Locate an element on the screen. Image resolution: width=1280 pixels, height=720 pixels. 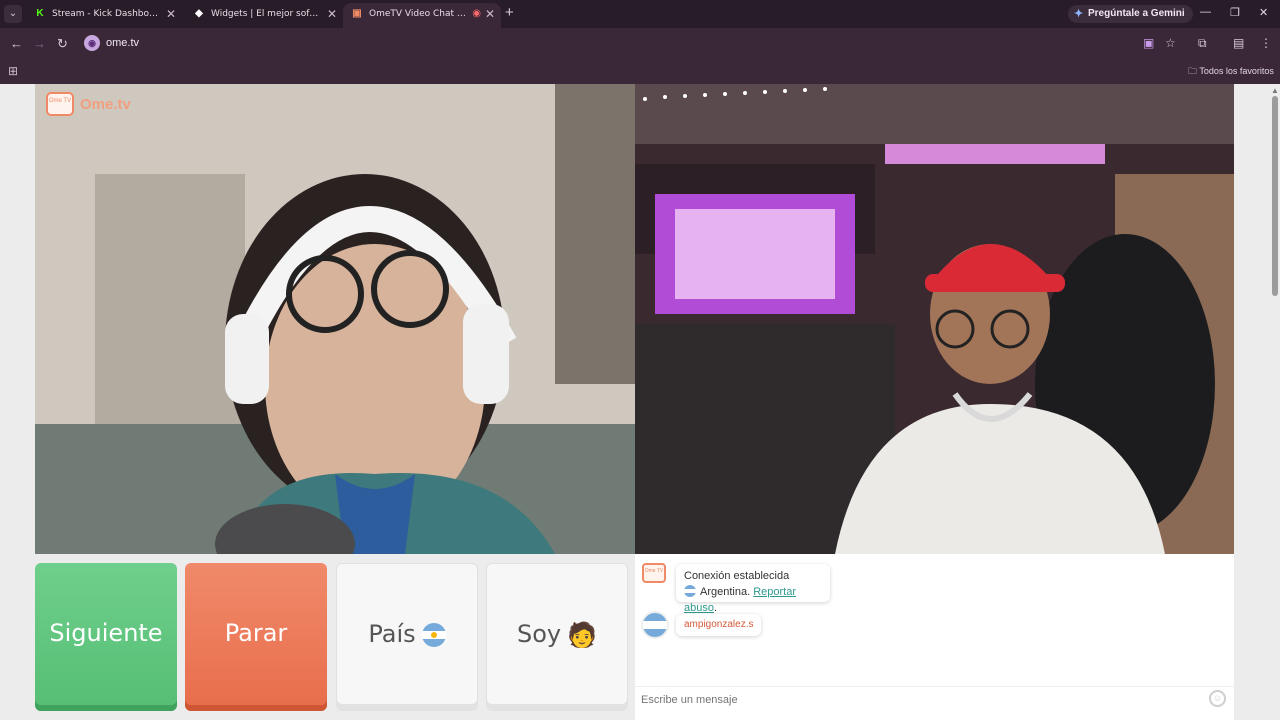
kick-icon: K is located at coordinates (40, 13).